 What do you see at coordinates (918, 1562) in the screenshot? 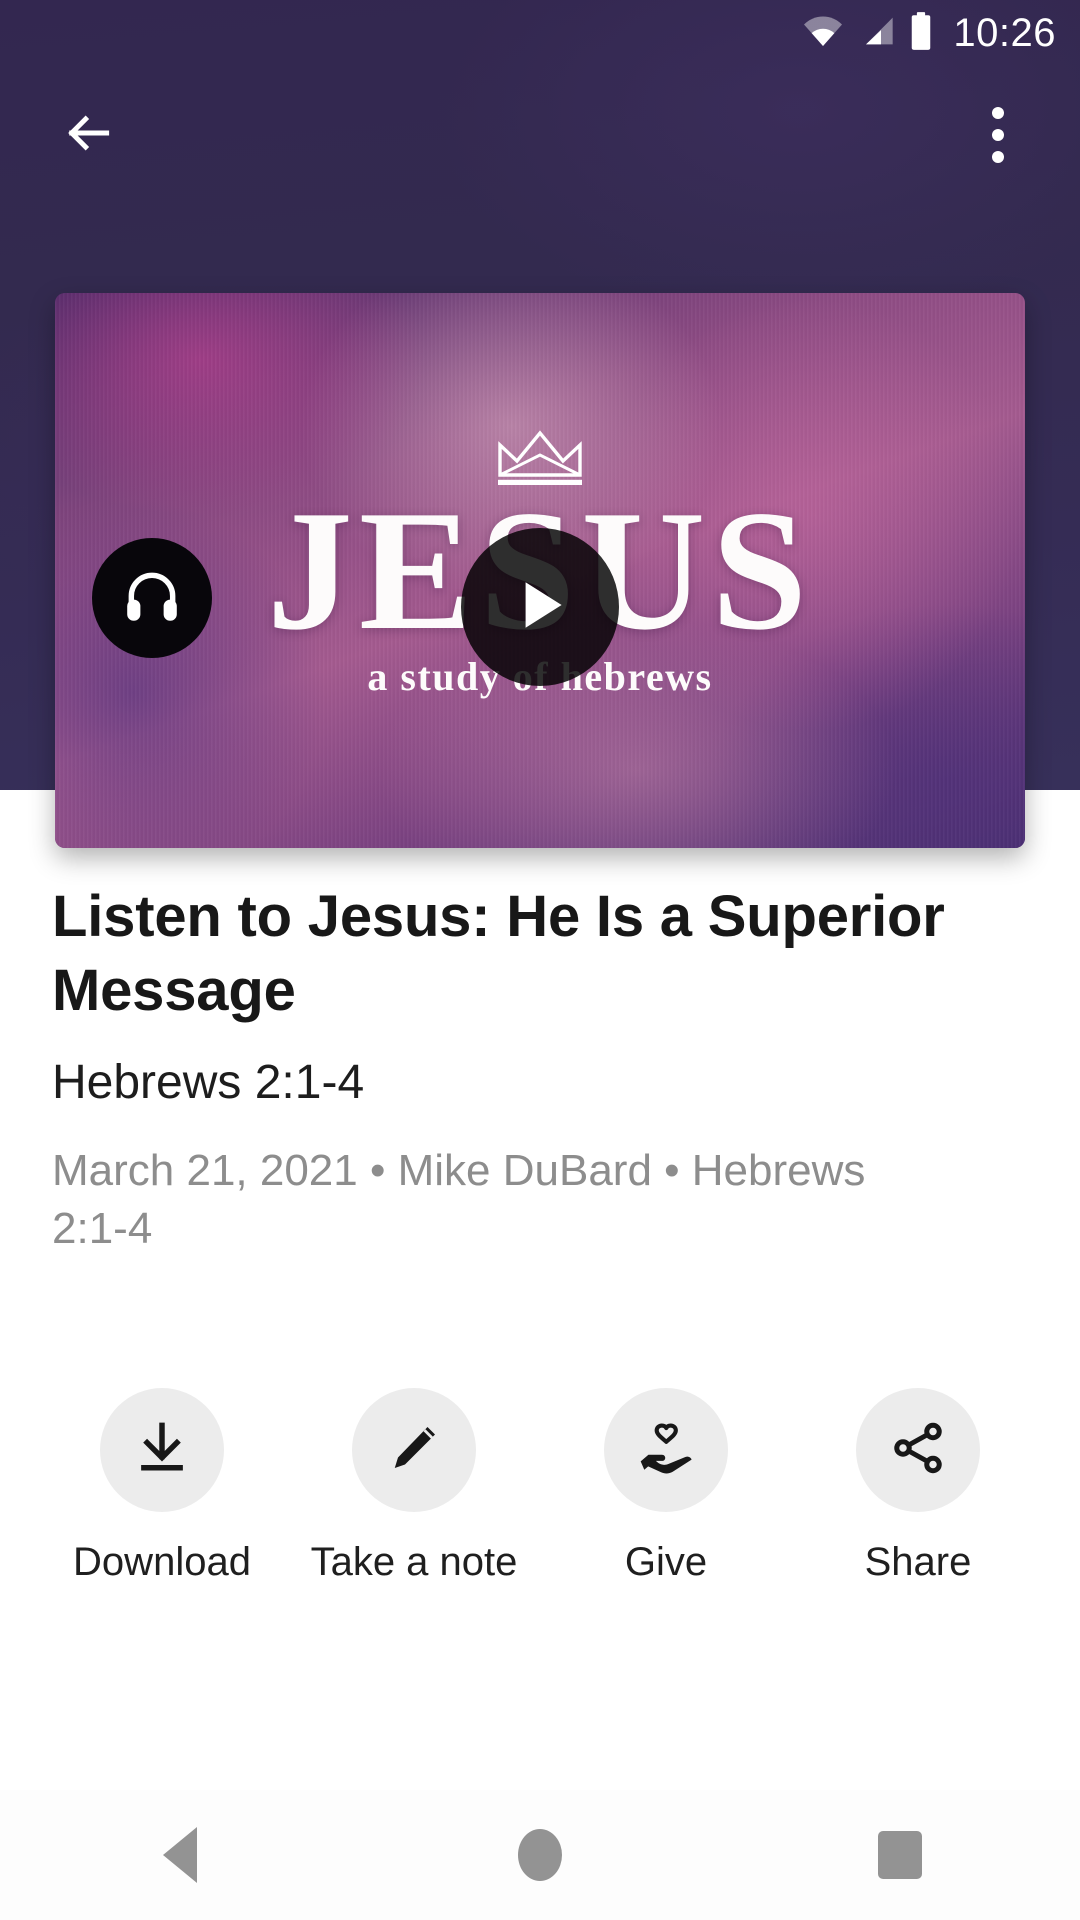
I see `share-label: Share` at bounding box center [918, 1562].